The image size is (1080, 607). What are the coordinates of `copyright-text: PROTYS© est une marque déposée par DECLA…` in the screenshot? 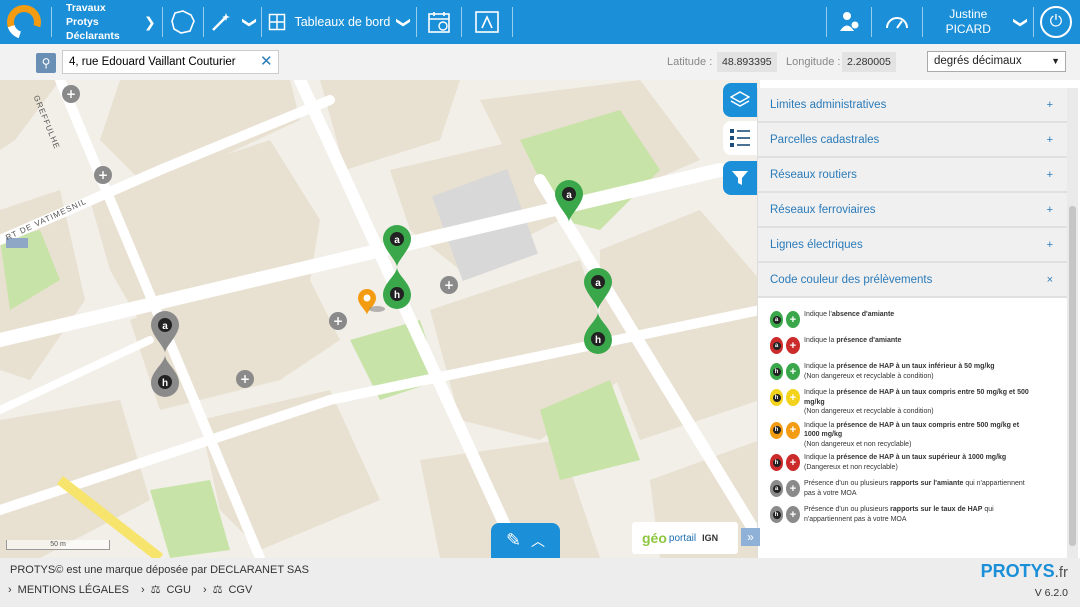 It's located at (159, 570).